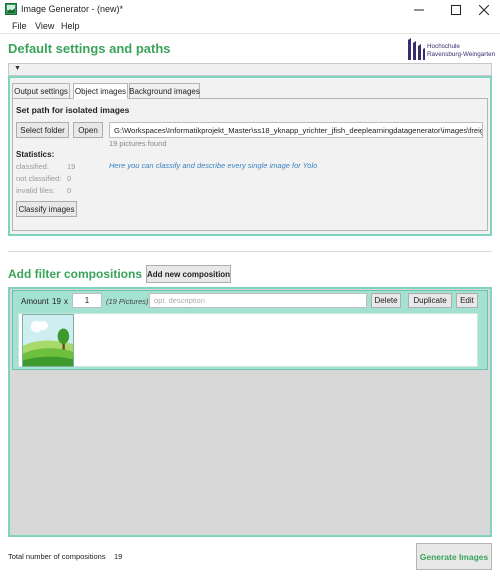 This screenshot has height=578, width=500. Describe the element at coordinates (430, 300) in the screenshot. I see `duplicate-button: Duplicate` at that location.